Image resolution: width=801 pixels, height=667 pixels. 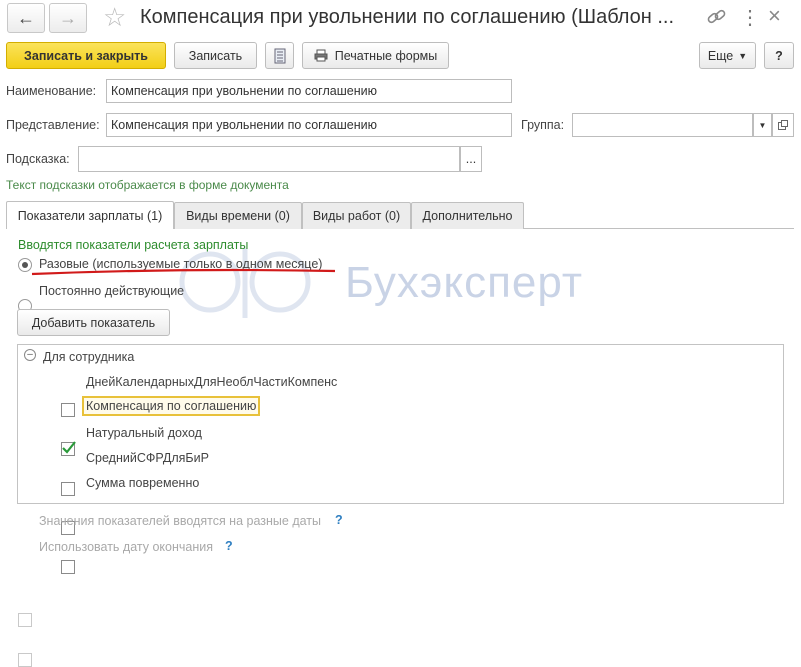 What do you see at coordinates (467, 215) in the screenshot?
I see `tab-additional: Дополнительно` at bounding box center [467, 215].